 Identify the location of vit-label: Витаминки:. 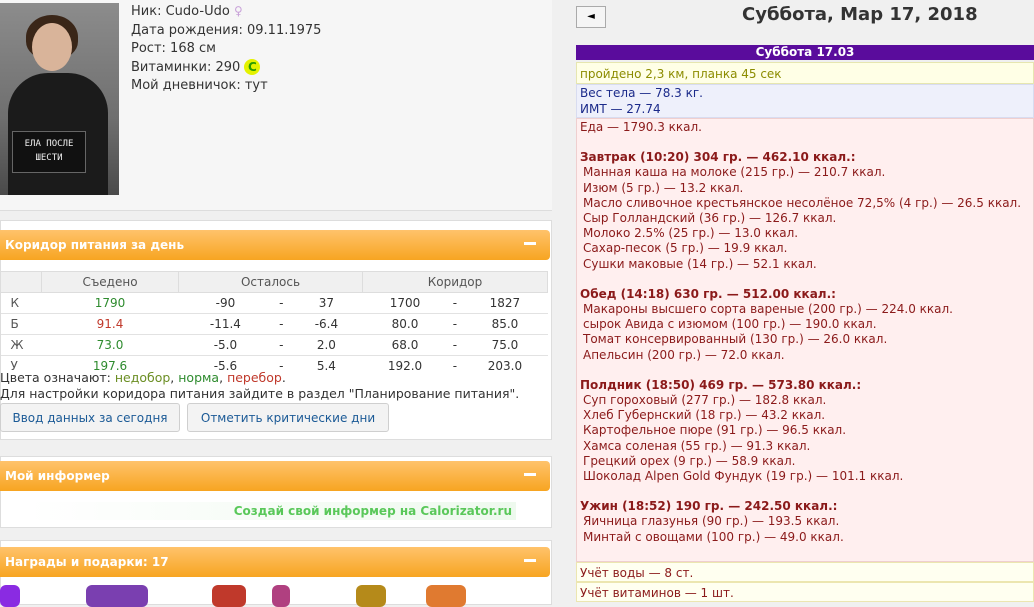
(171, 67).